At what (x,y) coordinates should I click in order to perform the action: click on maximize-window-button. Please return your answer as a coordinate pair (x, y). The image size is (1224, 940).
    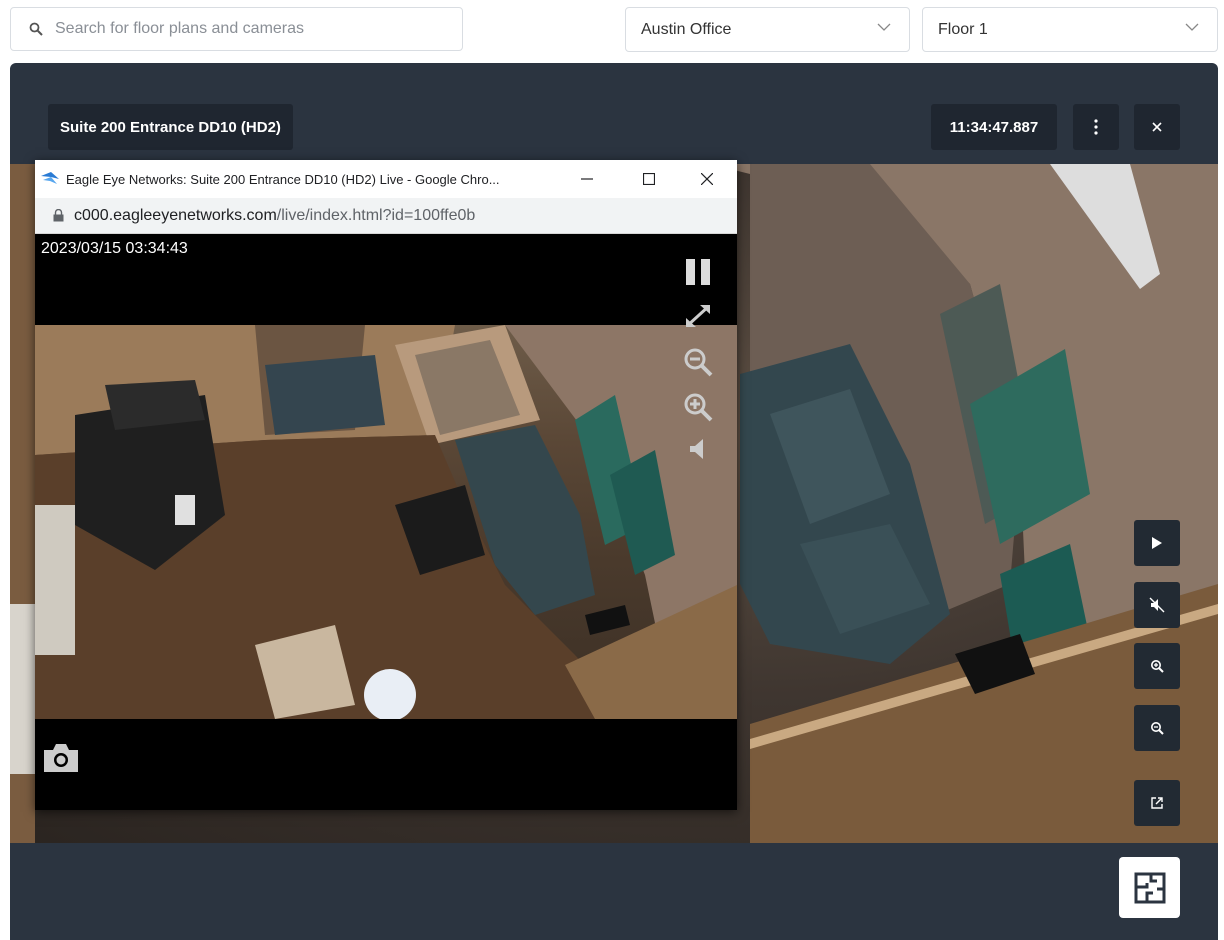
    Looking at the image, I should click on (649, 179).